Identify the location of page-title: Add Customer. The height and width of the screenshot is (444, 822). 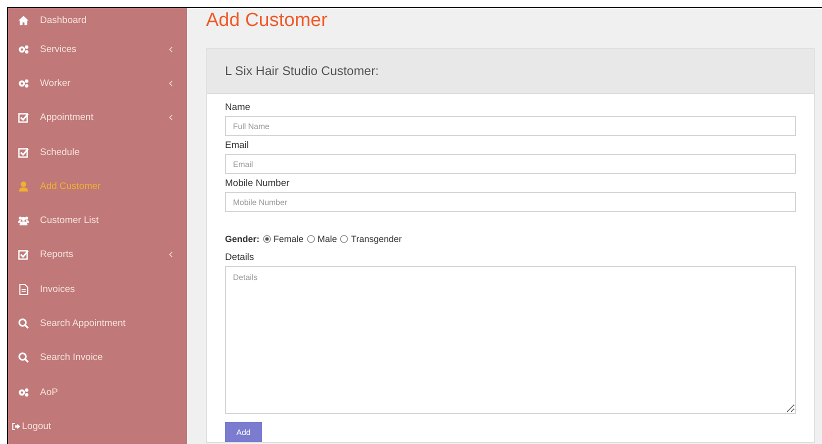
(267, 21).